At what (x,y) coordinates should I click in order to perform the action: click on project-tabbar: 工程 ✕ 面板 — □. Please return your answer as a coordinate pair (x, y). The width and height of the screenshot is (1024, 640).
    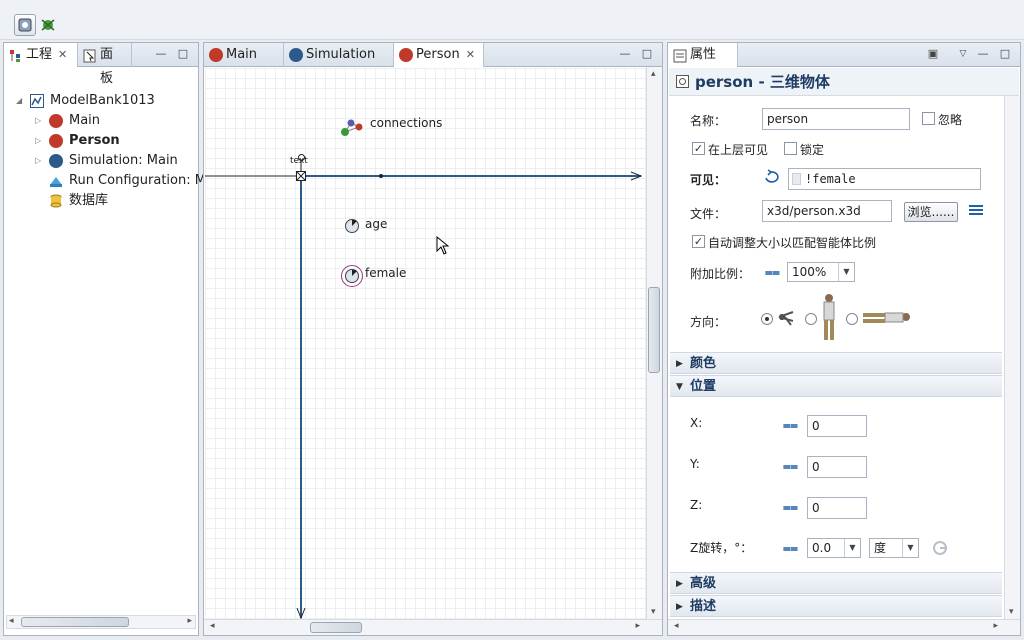
    Looking at the image, I should click on (101, 64).